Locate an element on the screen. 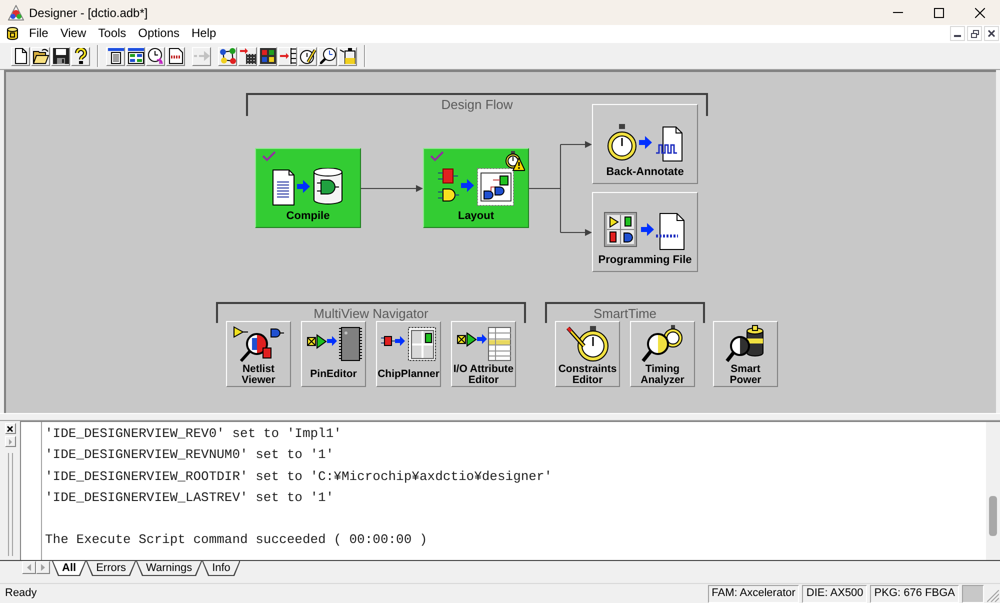 Image resolution: width=1000 pixels, height=603 pixels. tool-button: ChipPlanner is located at coordinates (408, 354).